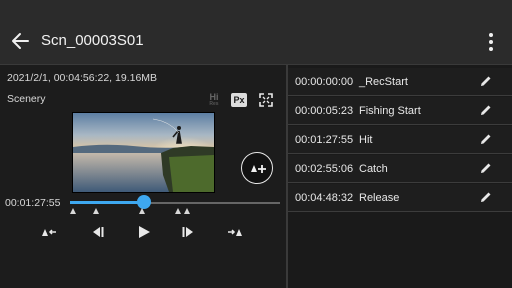  What do you see at coordinates (144, 232) in the screenshot?
I see `play-icon` at bounding box center [144, 232].